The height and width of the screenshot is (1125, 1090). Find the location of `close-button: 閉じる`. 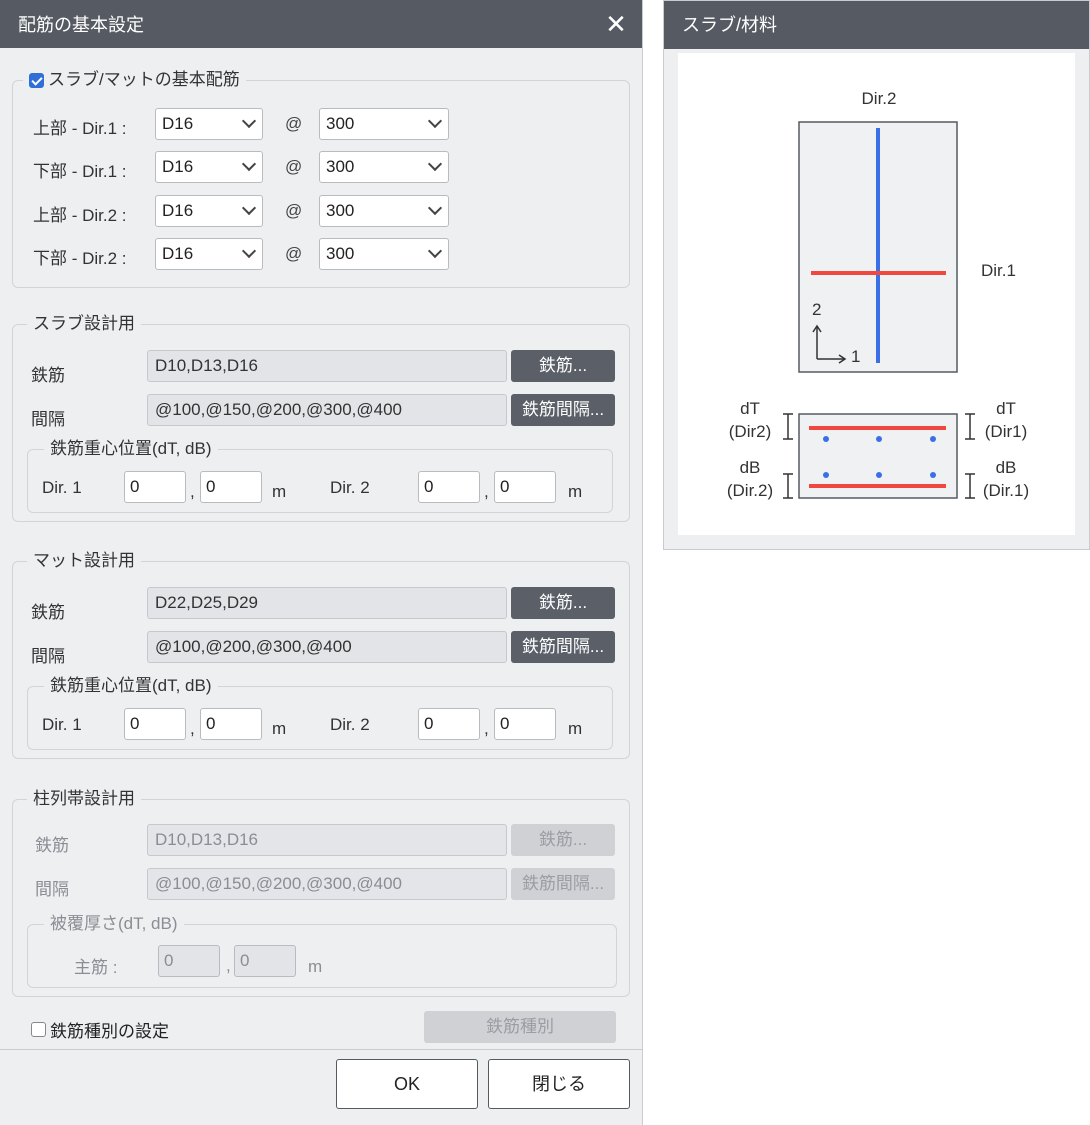

close-button: 閉じる is located at coordinates (559, 1084).